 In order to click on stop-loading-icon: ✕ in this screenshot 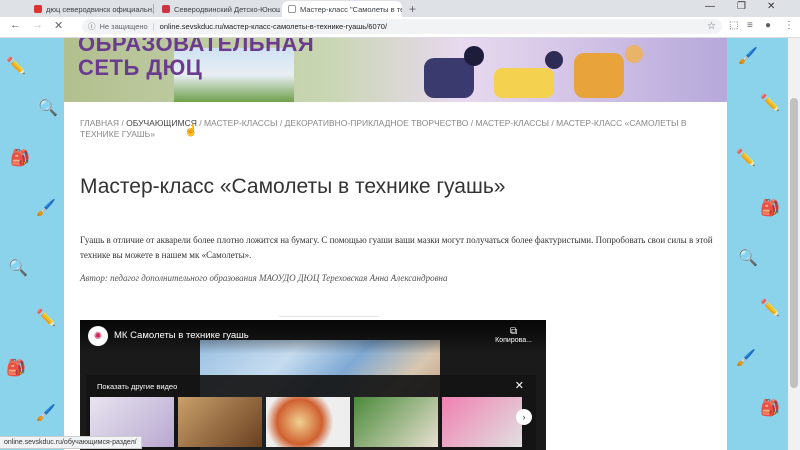, I will do `click(58, 25)`.